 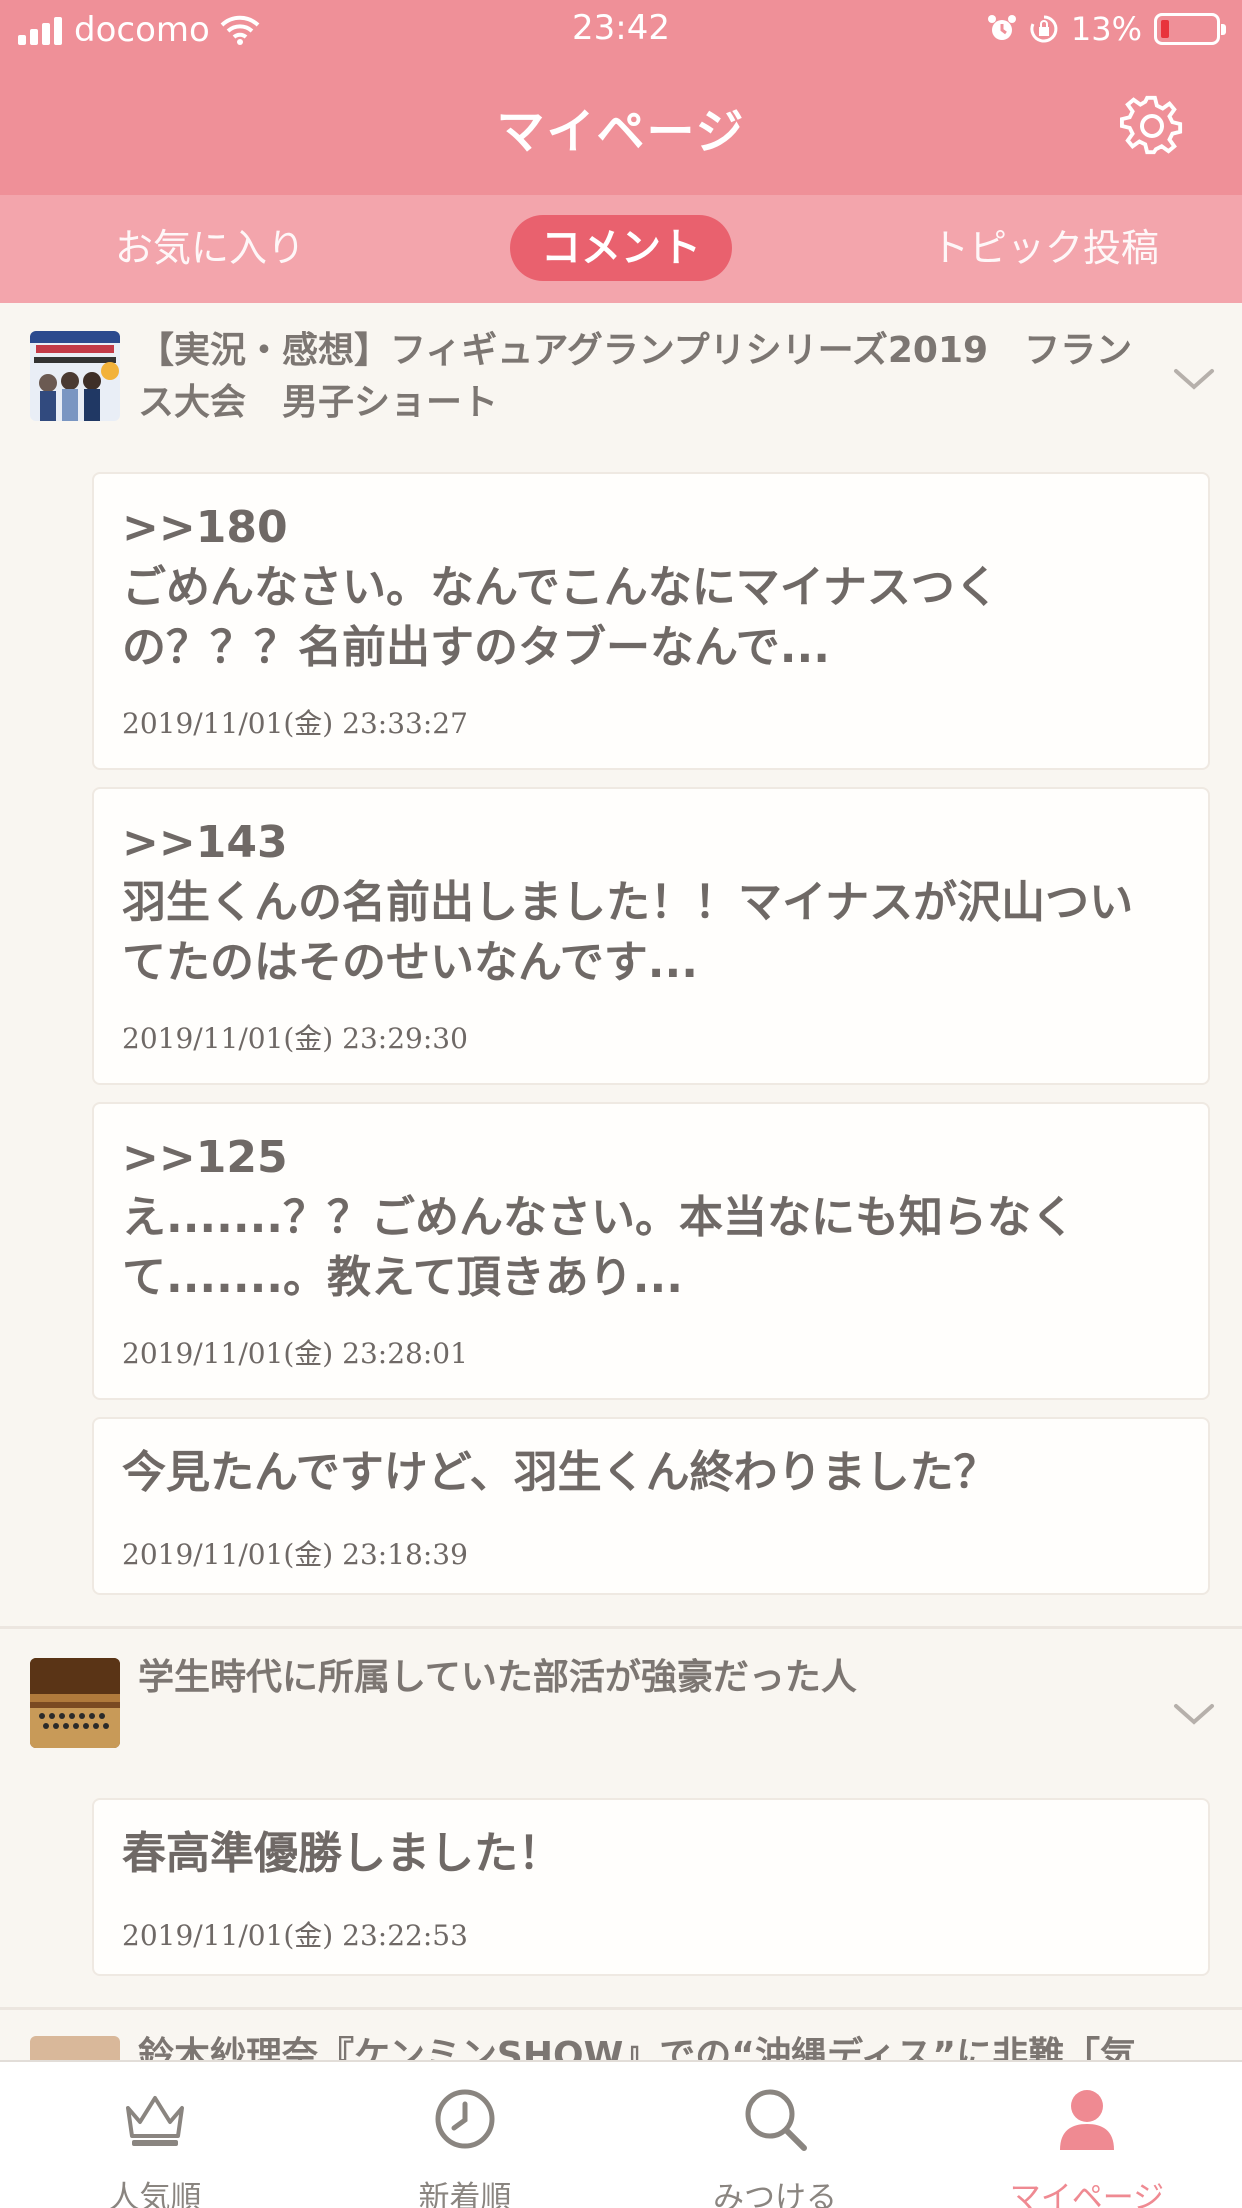 I want to click on comment-line: 今見たんですけど、羽生くん終わりました？, so click(x=560, y=1472).